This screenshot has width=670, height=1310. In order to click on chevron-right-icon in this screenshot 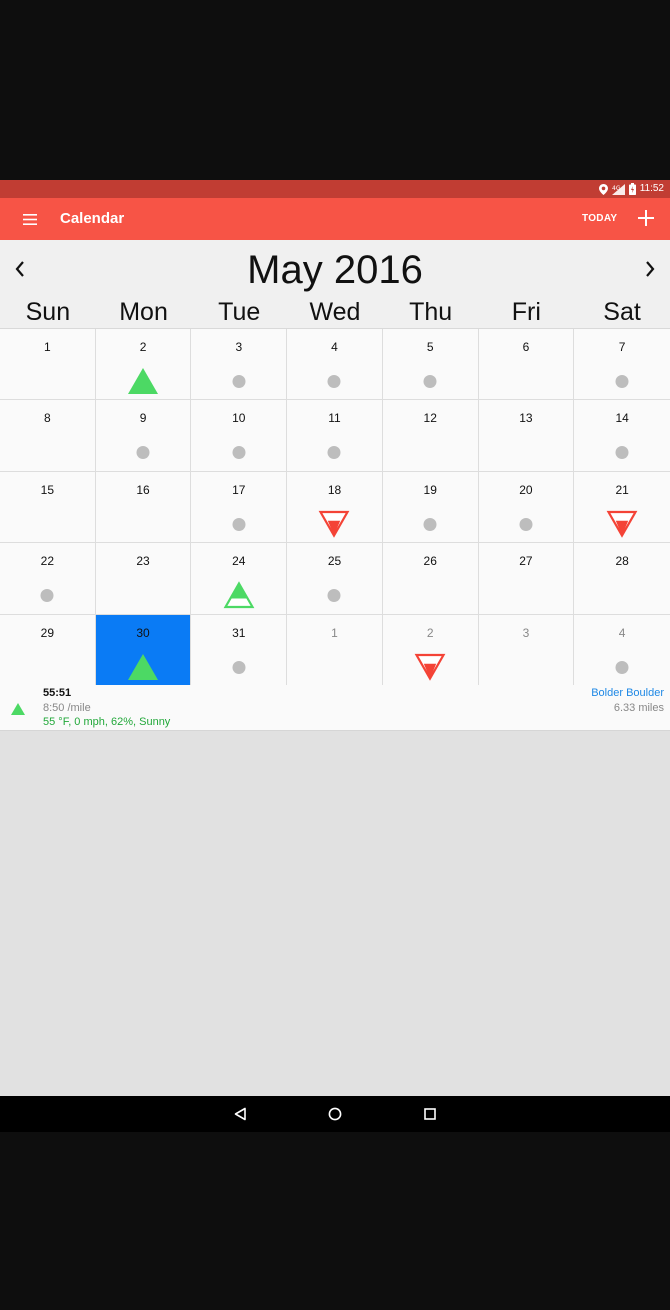, I will do `click(650, 269)`.